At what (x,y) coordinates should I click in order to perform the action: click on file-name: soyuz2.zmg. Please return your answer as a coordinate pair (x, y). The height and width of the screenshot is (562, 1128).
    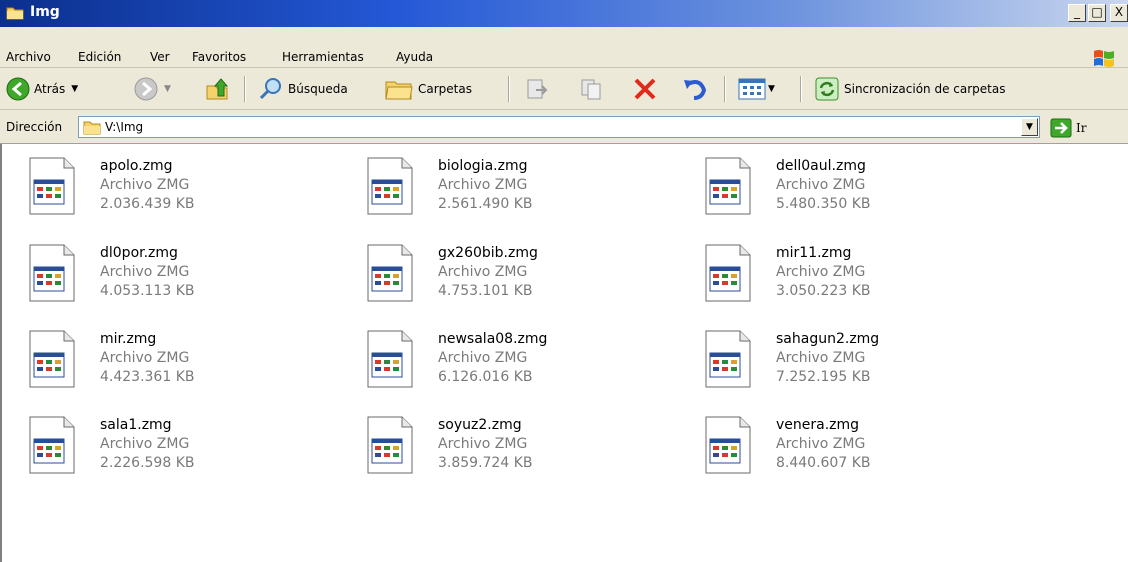
    Looking at the image, I should click on (480, 425).